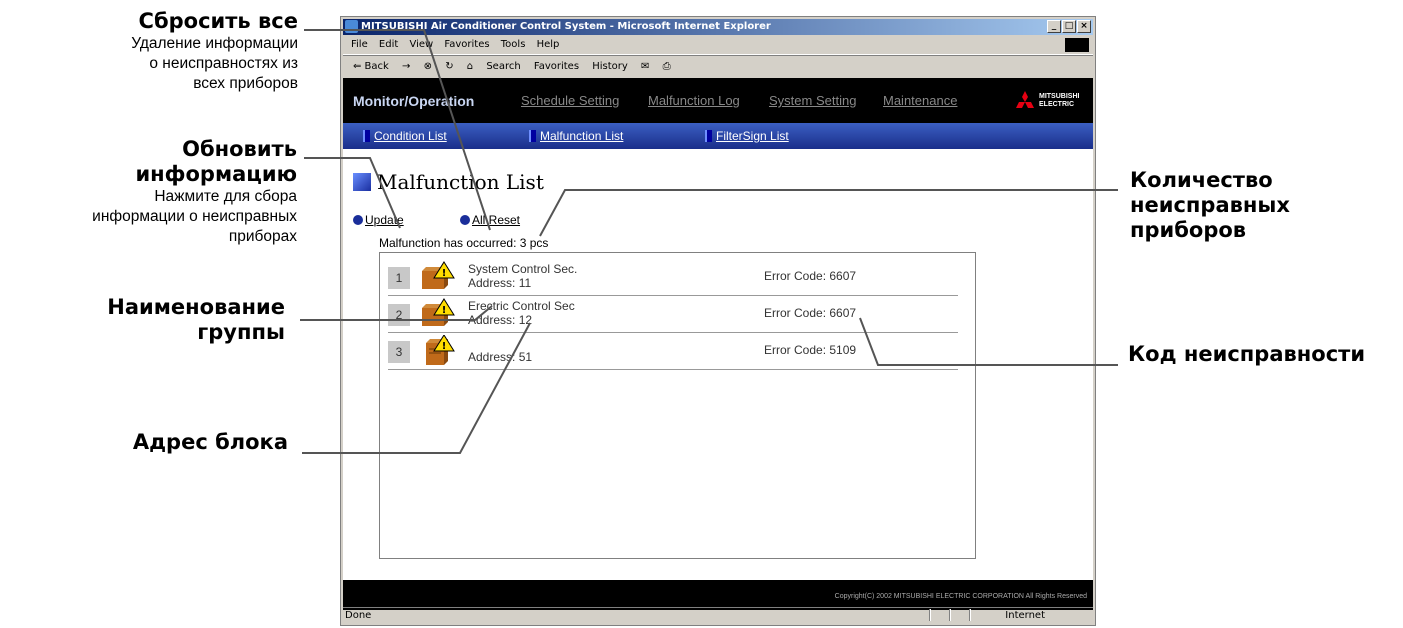 The width and height of the screenshot is (1403, 628). I want to click on callout-title: Код неисправности, so click(1247, 354).